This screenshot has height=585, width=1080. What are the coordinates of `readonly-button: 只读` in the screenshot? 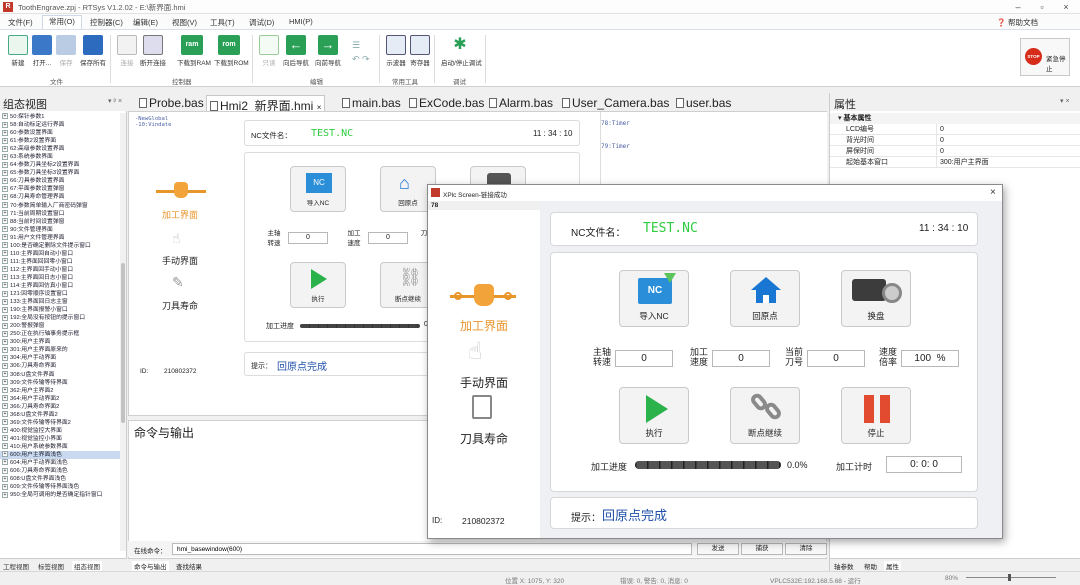 It's located at (269, 51).